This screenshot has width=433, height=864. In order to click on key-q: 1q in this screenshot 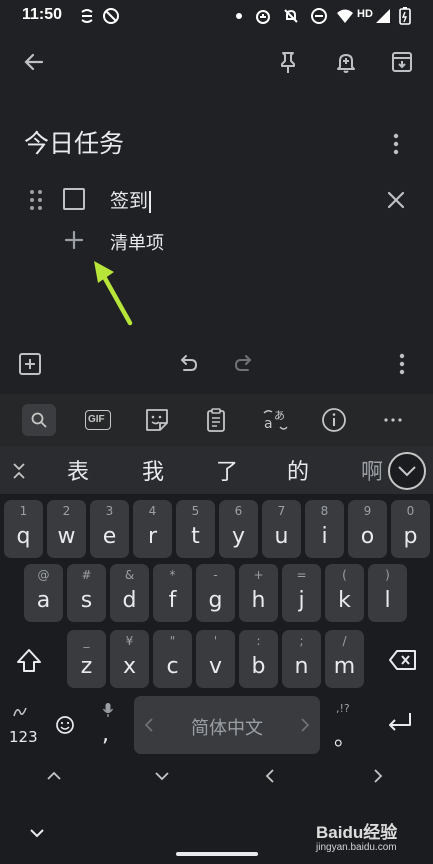, I will do `click(23, 529)`.